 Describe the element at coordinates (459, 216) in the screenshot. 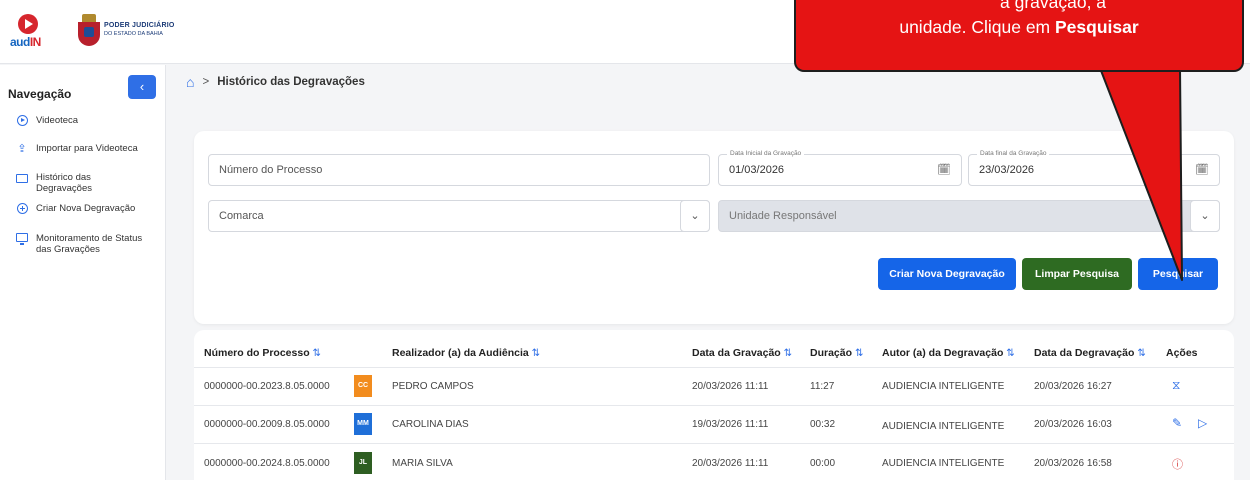

I see `comarca-select: Comarca` at that location.